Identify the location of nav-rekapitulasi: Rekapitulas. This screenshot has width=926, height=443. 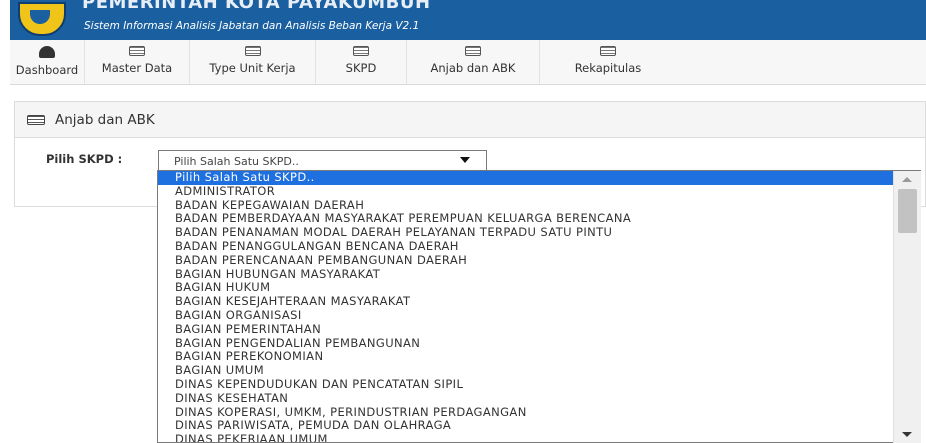
(595, 62).